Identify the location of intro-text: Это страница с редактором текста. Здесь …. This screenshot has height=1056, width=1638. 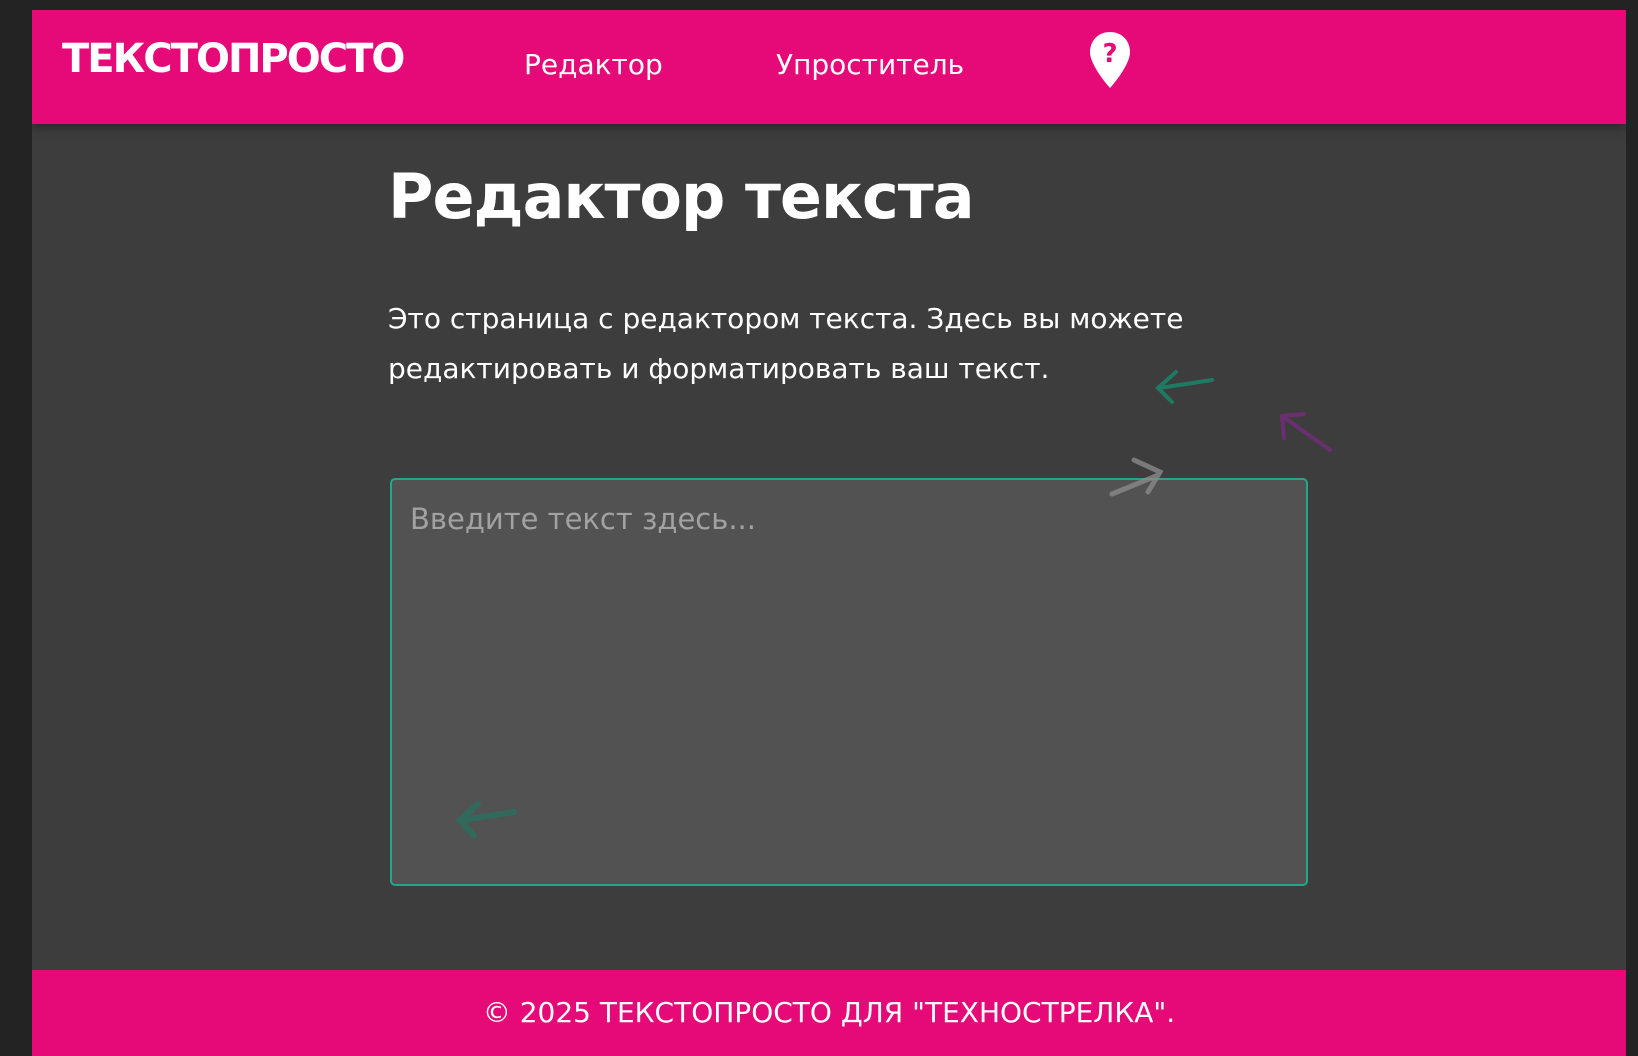
(786, 343).